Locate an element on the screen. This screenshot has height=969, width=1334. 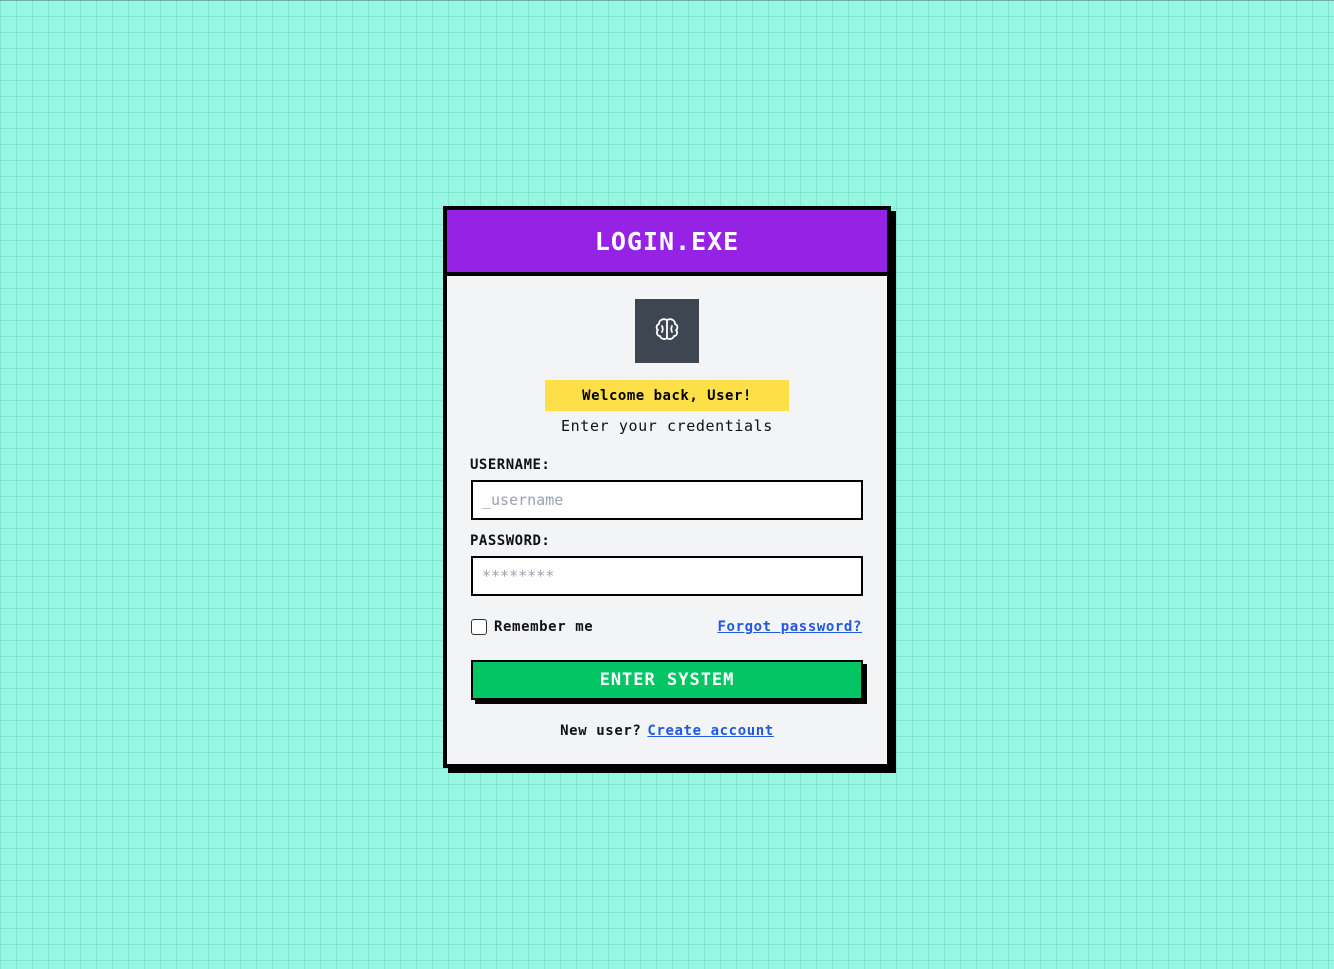
new-user-text: New user? is located at coordinates (601, 731).